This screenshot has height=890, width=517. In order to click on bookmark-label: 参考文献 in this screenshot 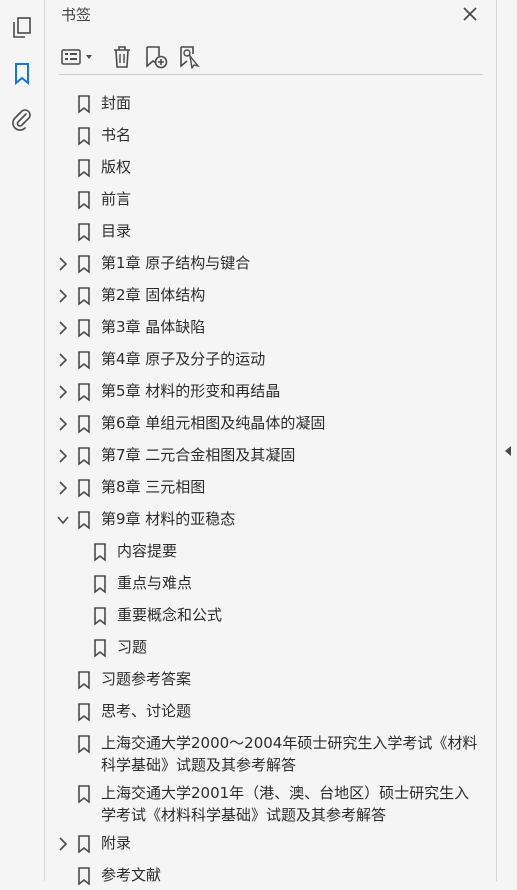, I will do `click(131, 875)`.